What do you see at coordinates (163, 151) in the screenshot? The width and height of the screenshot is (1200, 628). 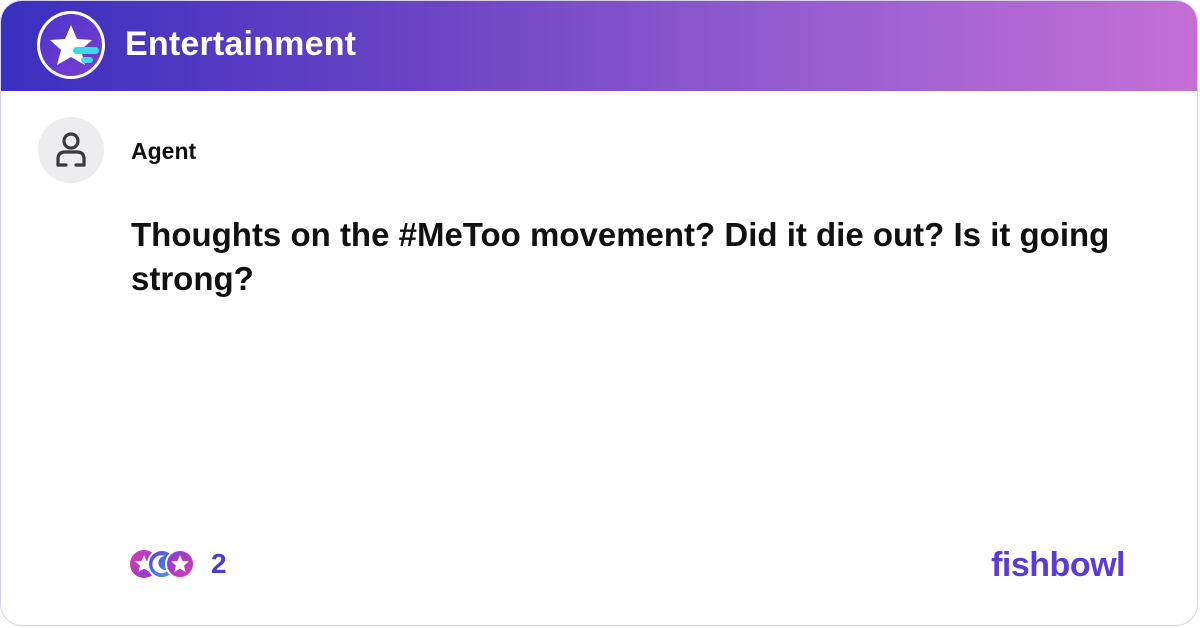 I see `author-name: Agent` at bounding box center [163, 151].